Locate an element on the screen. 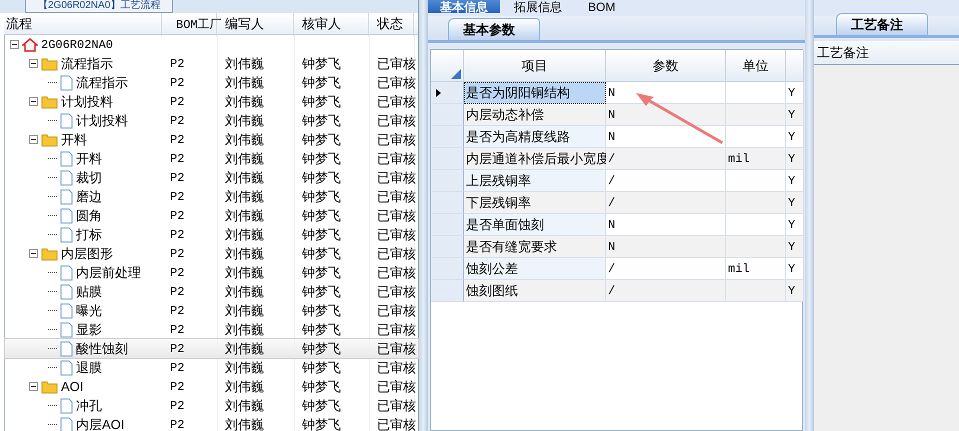 This screenshot has width=959, height=431. tree-row: 退膜 P2 刘伟巍 钟梦飞 已审核 is located at coordinates (211, 367).